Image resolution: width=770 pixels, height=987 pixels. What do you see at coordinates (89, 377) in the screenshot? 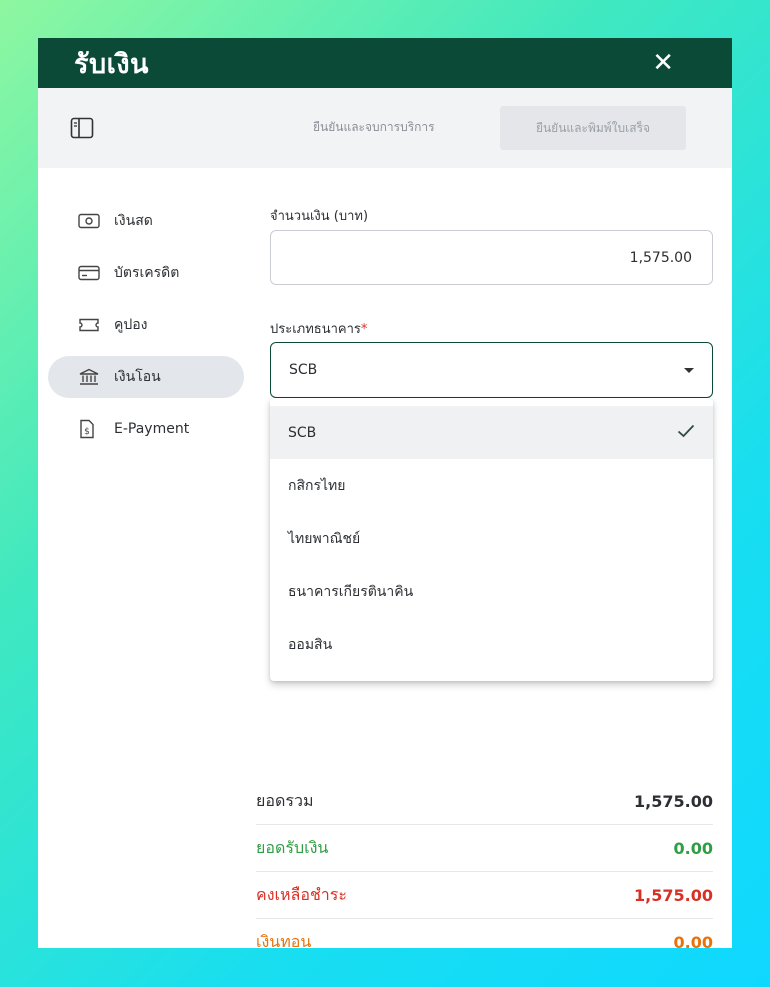
I see `bank-icon` at bounding box center [89, 377].